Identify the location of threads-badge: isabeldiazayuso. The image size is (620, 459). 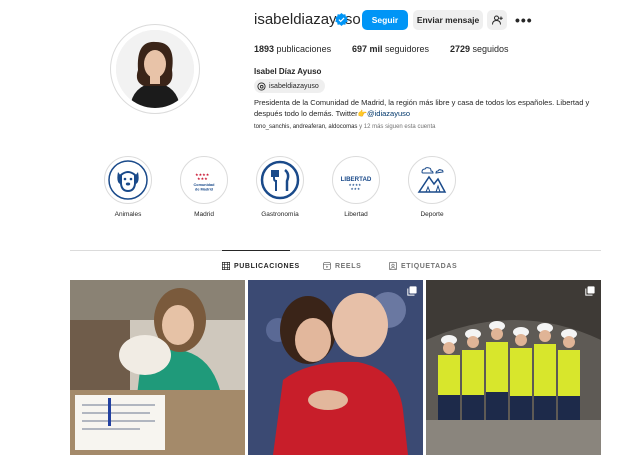
(289, 86).